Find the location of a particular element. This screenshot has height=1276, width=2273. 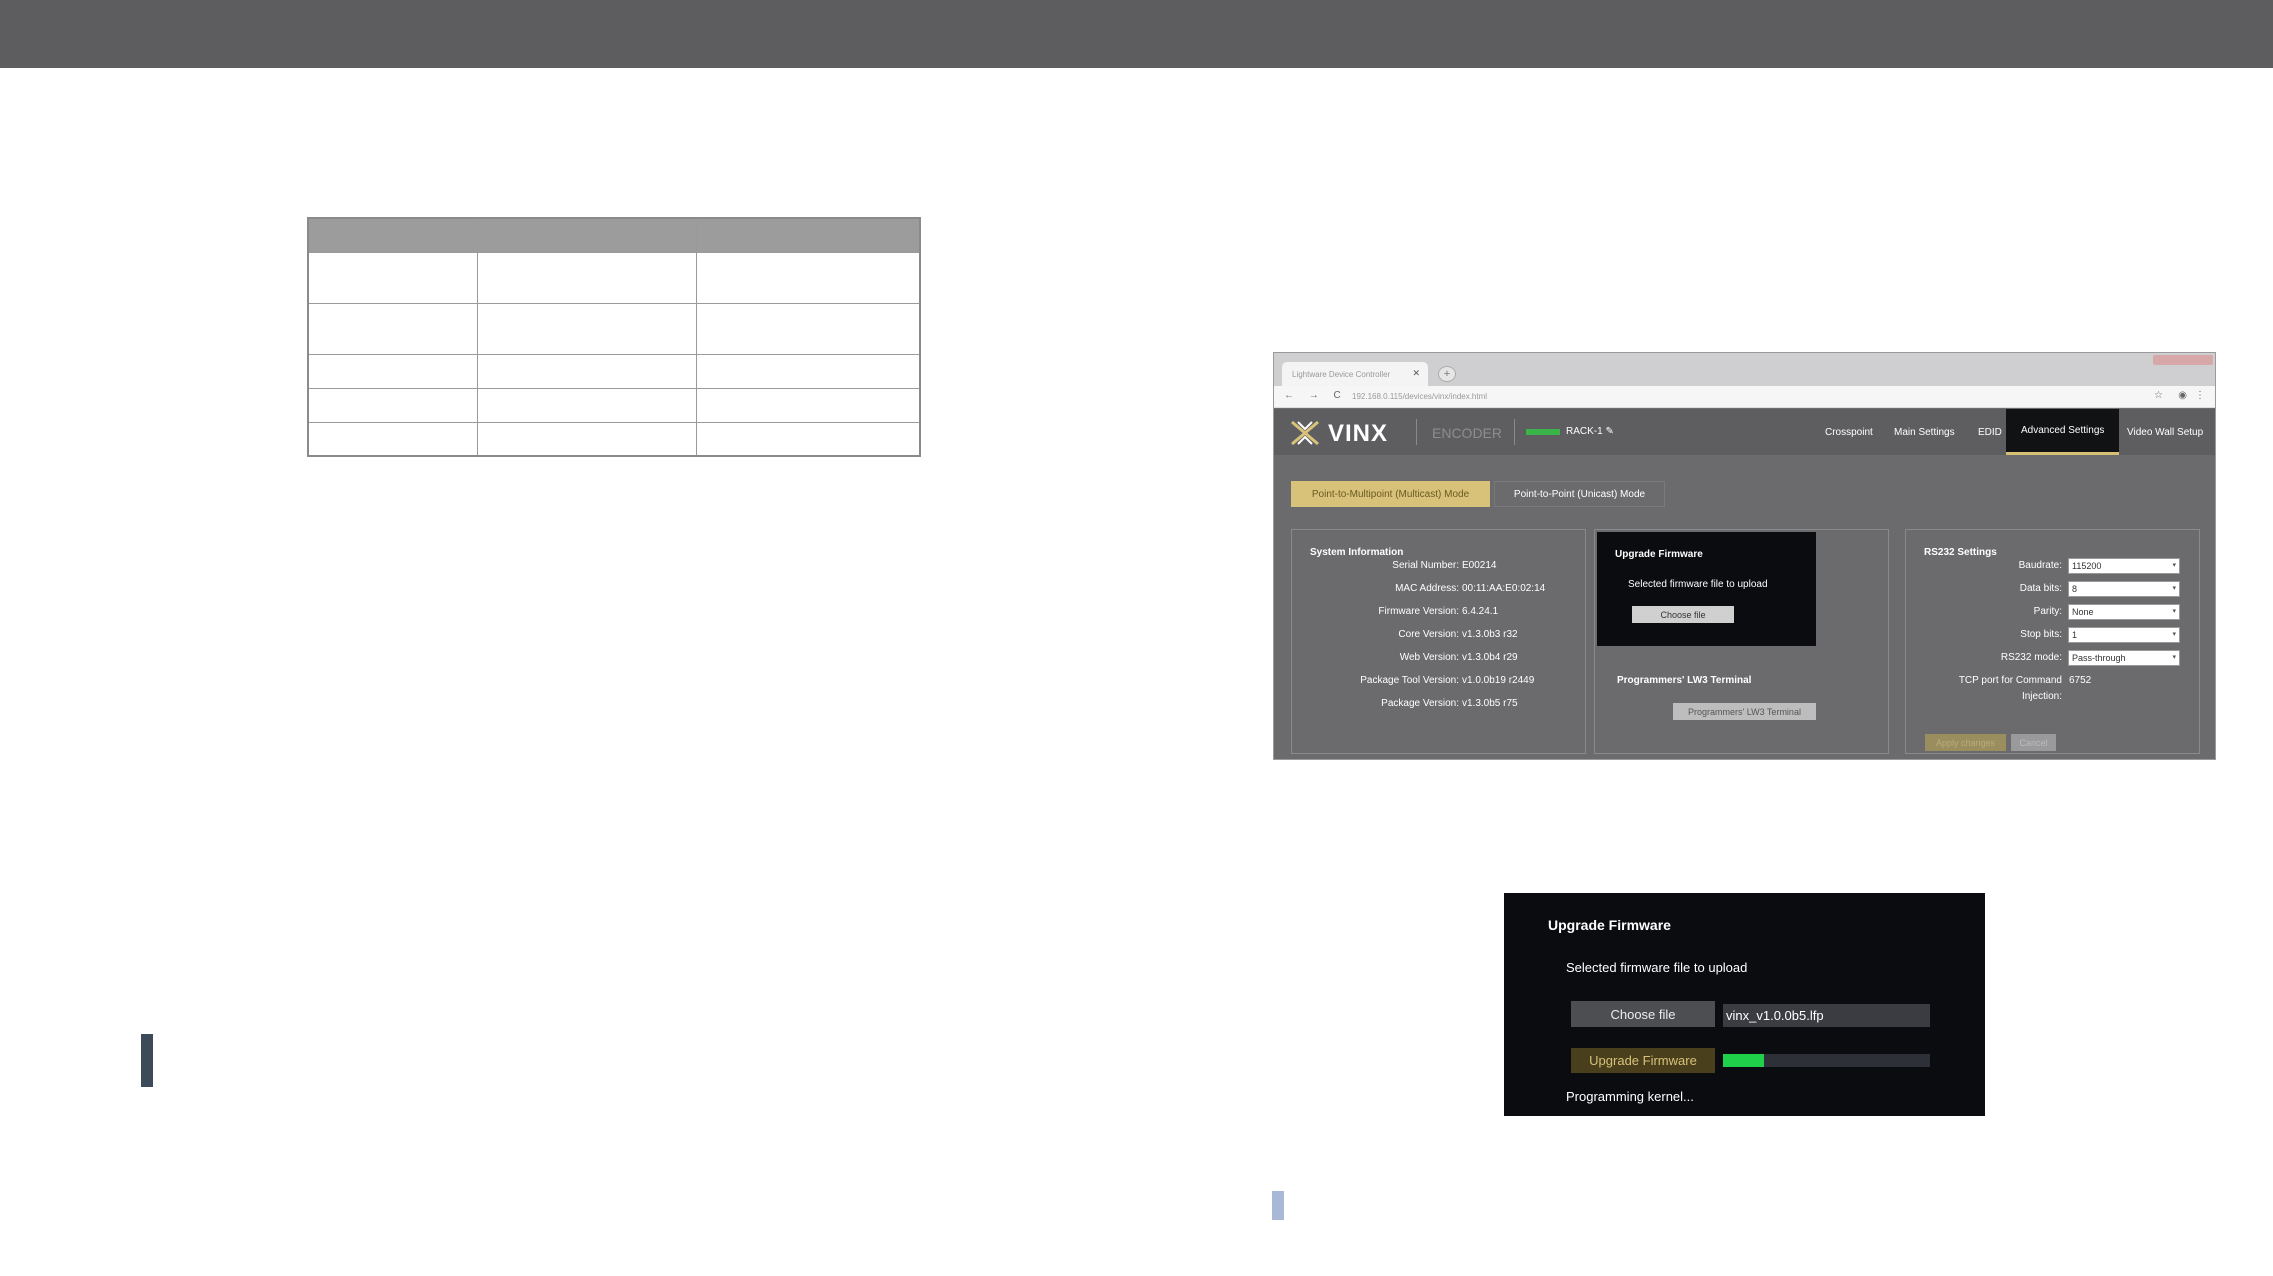

parity-value: None is located at coordinates (2083, 612).